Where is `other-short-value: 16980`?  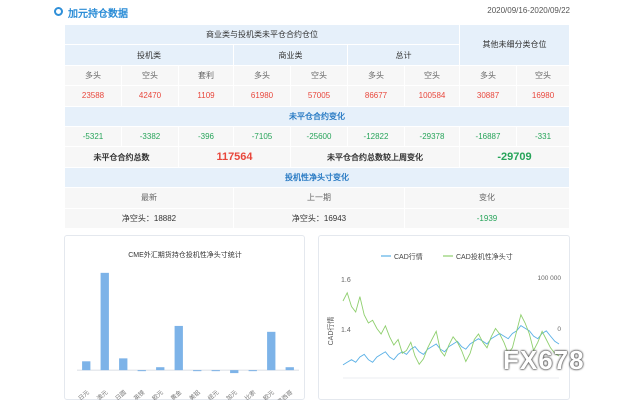
other-short-value: 16980 is located at coordinates (543, 96).